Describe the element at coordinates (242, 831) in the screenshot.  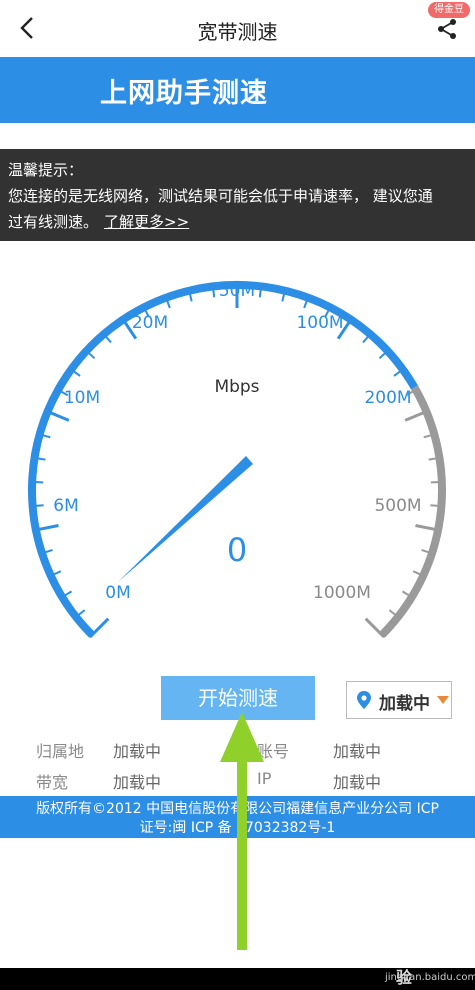
I see `green-arrow-annotation` at that location.